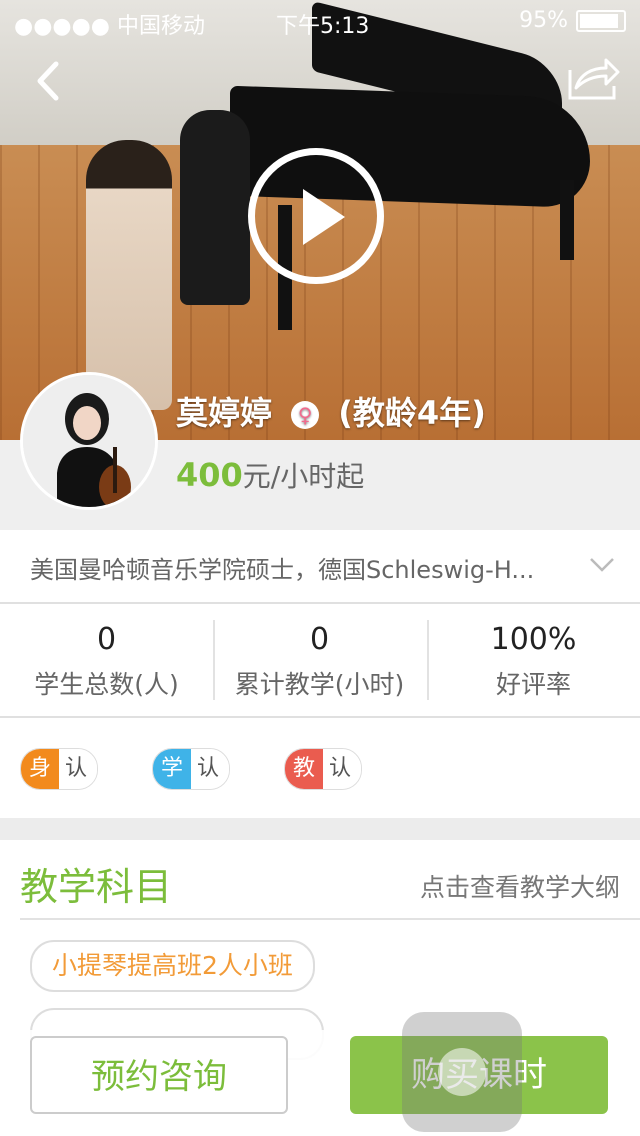 This screenshot has width=640, height=1136. Describe the element at coordinates (106, 661) in the screenshot. I see `stat-students: 0 学生总数(人)` at that location.